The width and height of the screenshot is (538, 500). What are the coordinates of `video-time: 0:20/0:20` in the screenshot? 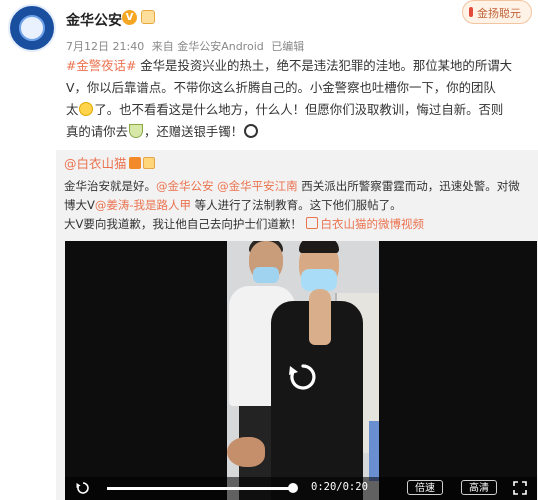 It's located at (339, 487).